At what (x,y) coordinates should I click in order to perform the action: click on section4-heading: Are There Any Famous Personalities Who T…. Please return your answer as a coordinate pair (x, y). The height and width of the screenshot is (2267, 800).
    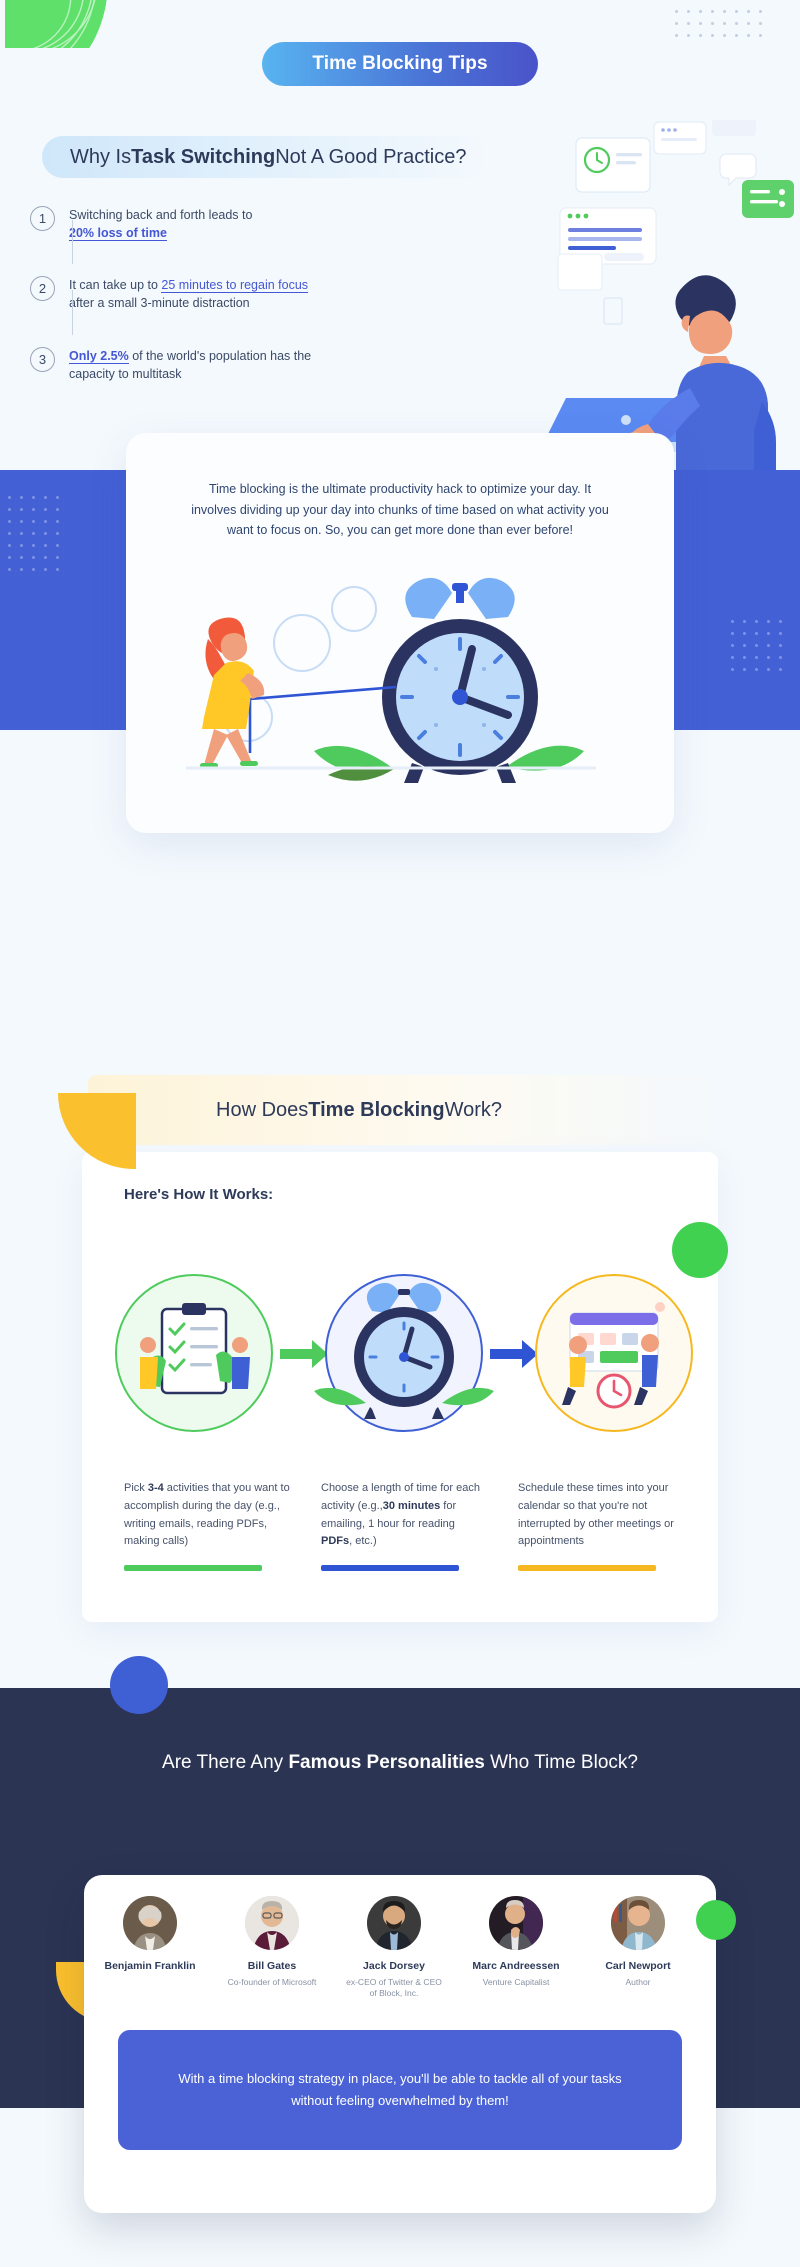
    Looking at the image, I should click on (400, 1763).